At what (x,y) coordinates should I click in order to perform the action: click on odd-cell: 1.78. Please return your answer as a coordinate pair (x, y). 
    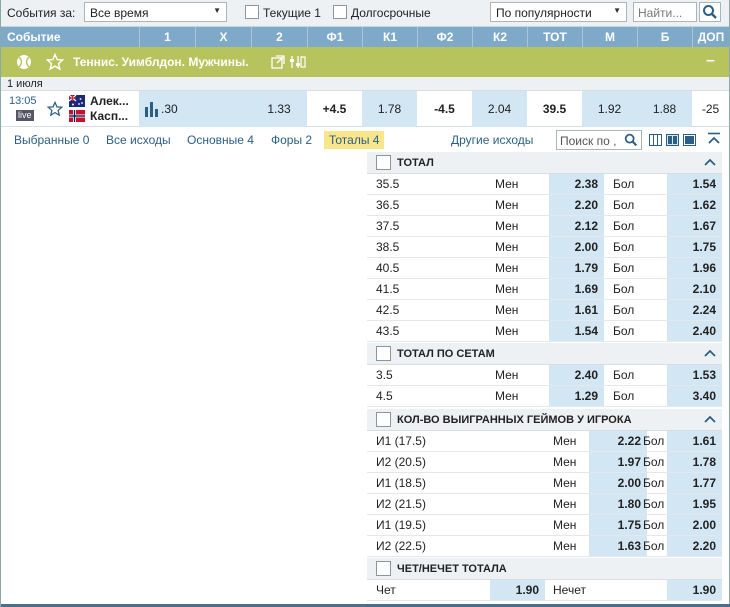
    Looking at the image, I should click on (694, 462).